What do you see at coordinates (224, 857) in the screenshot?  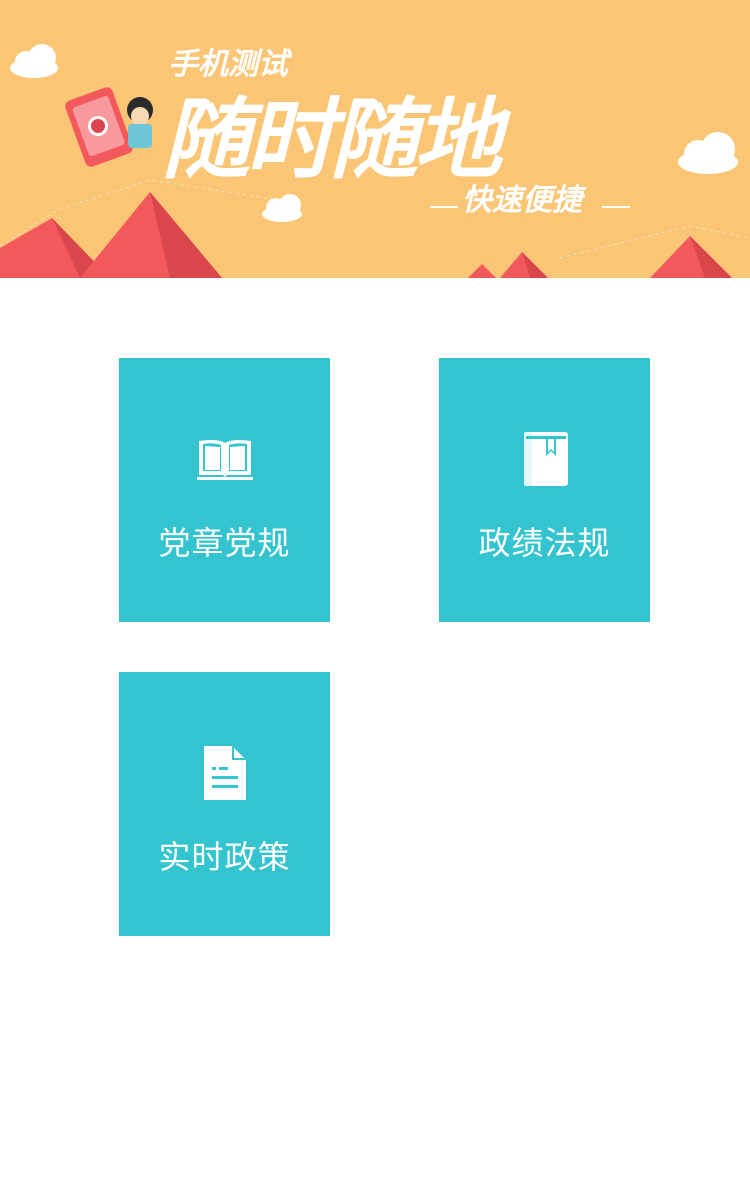 I see `menu-tile-label: 实时政策` at bounding box center [224, 857].